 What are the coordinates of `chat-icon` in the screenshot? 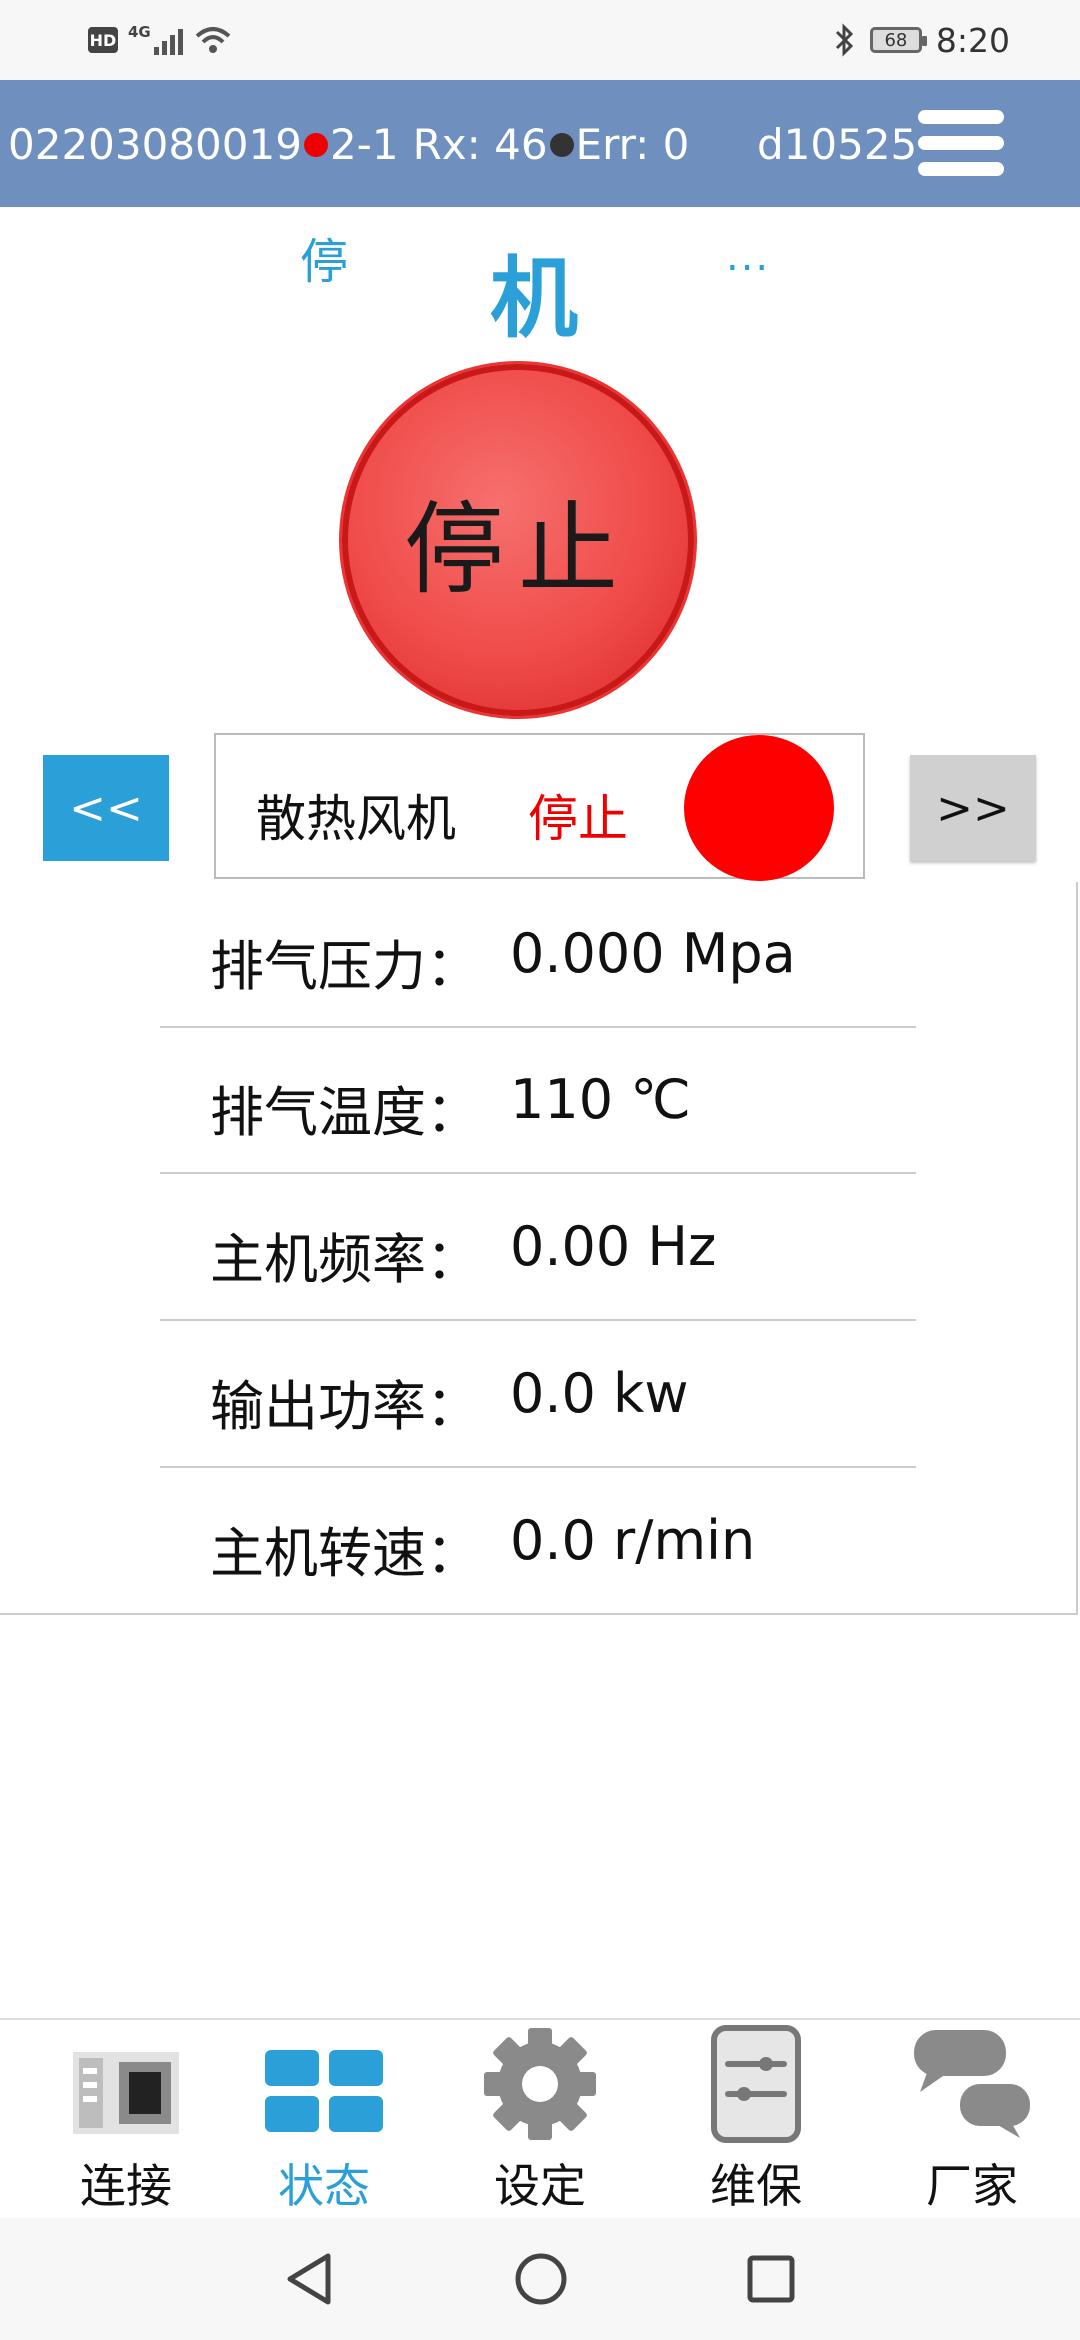 It's located at (972, 2084).